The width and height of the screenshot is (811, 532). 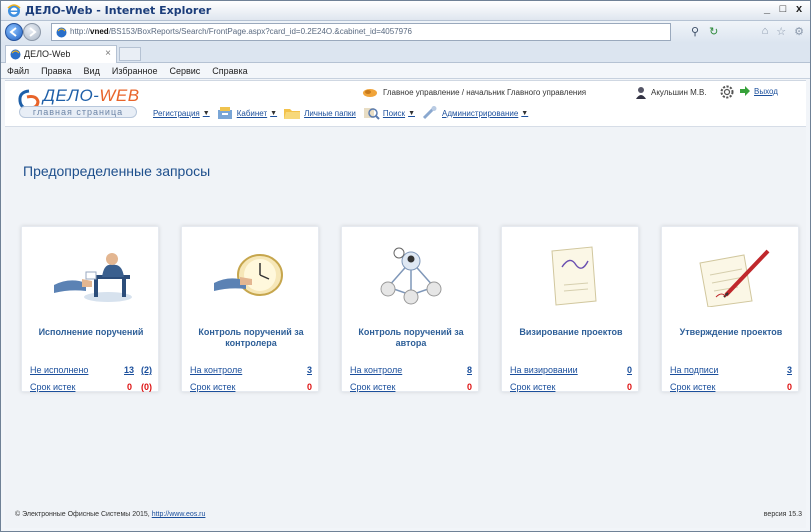 What do you see at coordinates (184, 71) in the screenshot?
I see `menu-tools: Сервис` at bounding box center [184, 71].